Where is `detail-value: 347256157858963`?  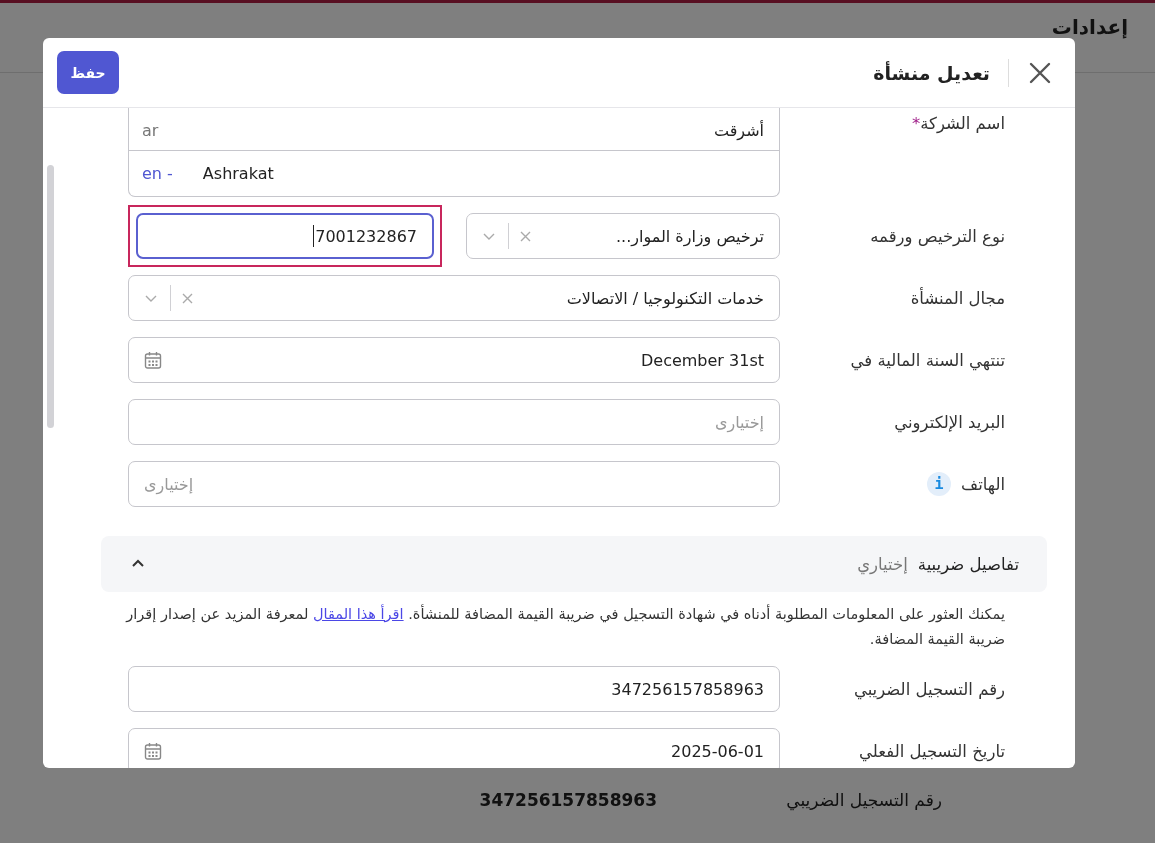 detail-value: 347256157858963 is located at coordinates (568, 800).